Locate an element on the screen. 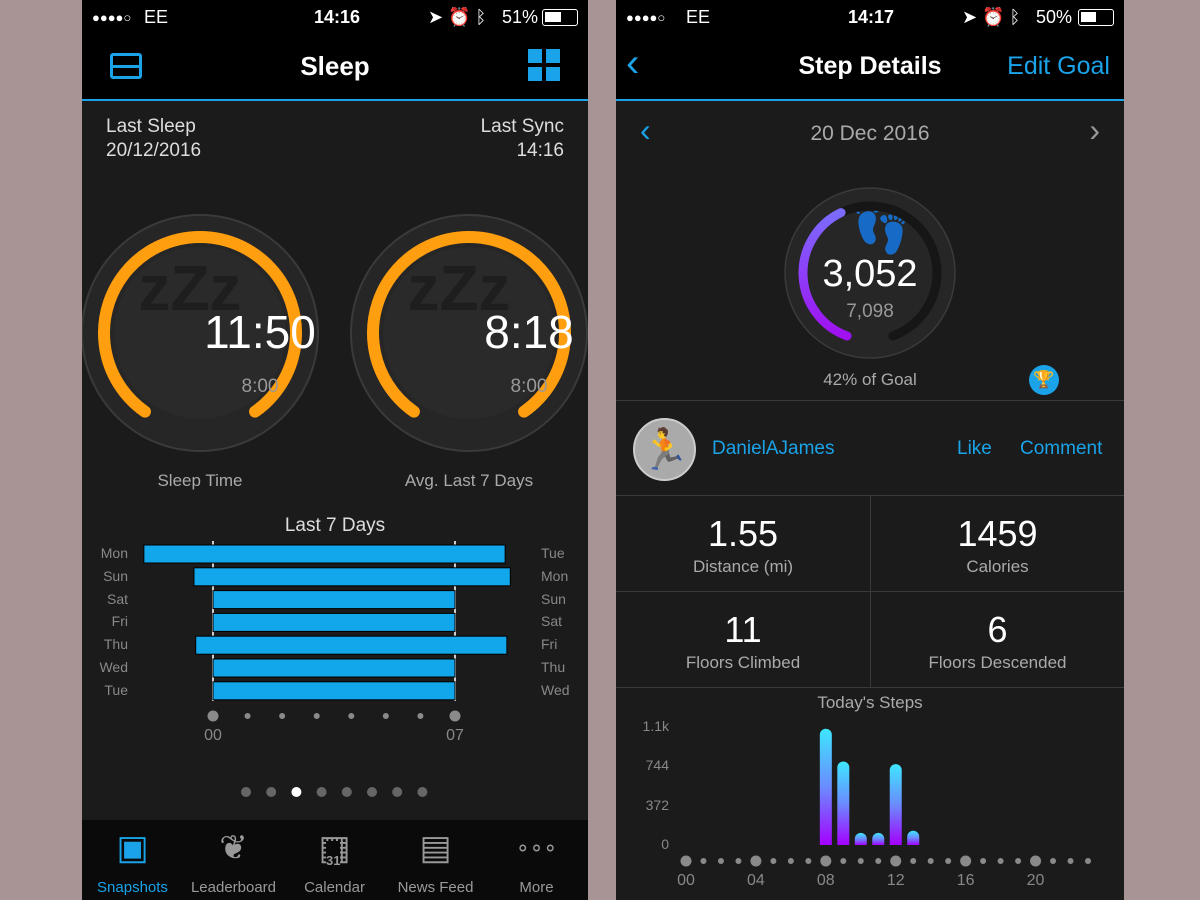  x-tick-label: 16 is located at coordinates (965, 880).